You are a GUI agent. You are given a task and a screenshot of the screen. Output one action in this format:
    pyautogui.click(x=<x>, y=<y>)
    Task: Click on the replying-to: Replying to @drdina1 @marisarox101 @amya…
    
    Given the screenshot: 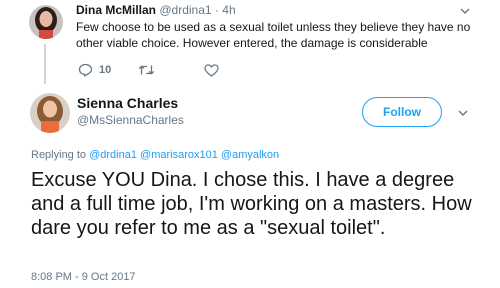 What is the action you would take?
    pyautogui.click(x=155, y=155)
    